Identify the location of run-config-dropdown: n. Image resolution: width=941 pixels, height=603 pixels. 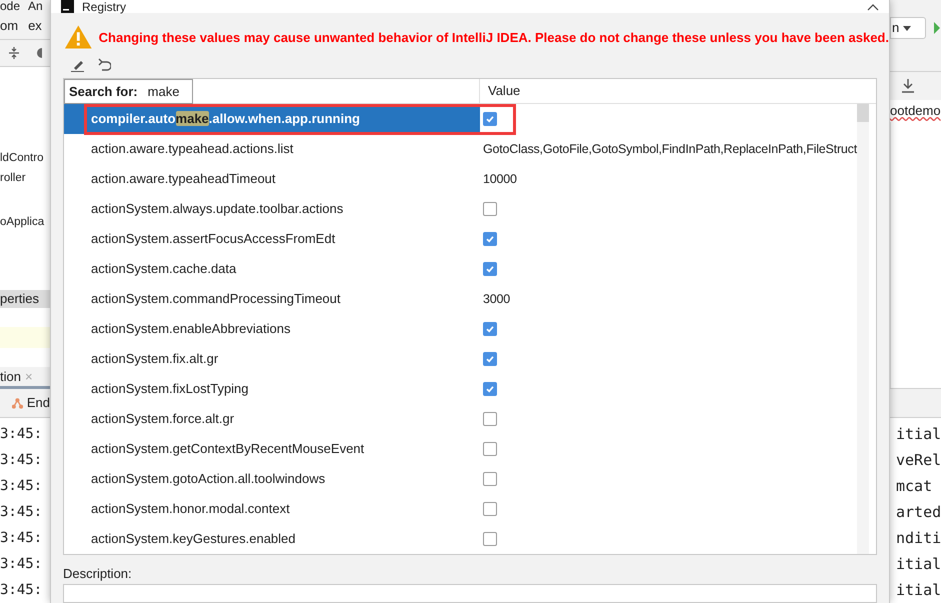
(908, 28).